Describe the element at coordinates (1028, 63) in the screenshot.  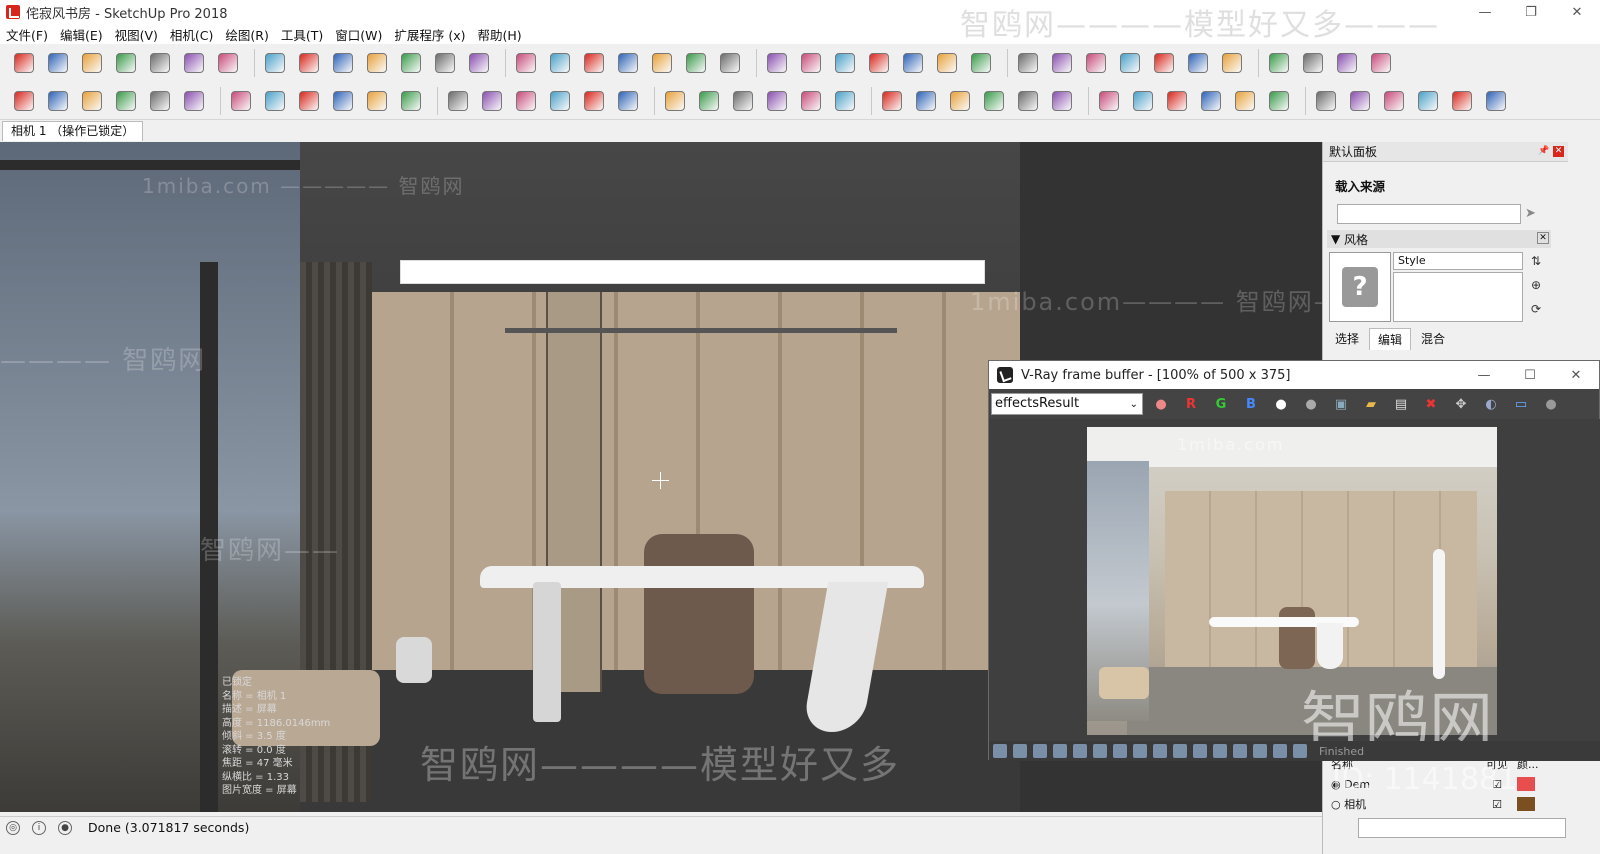
I see `look-around-icon` at that location.